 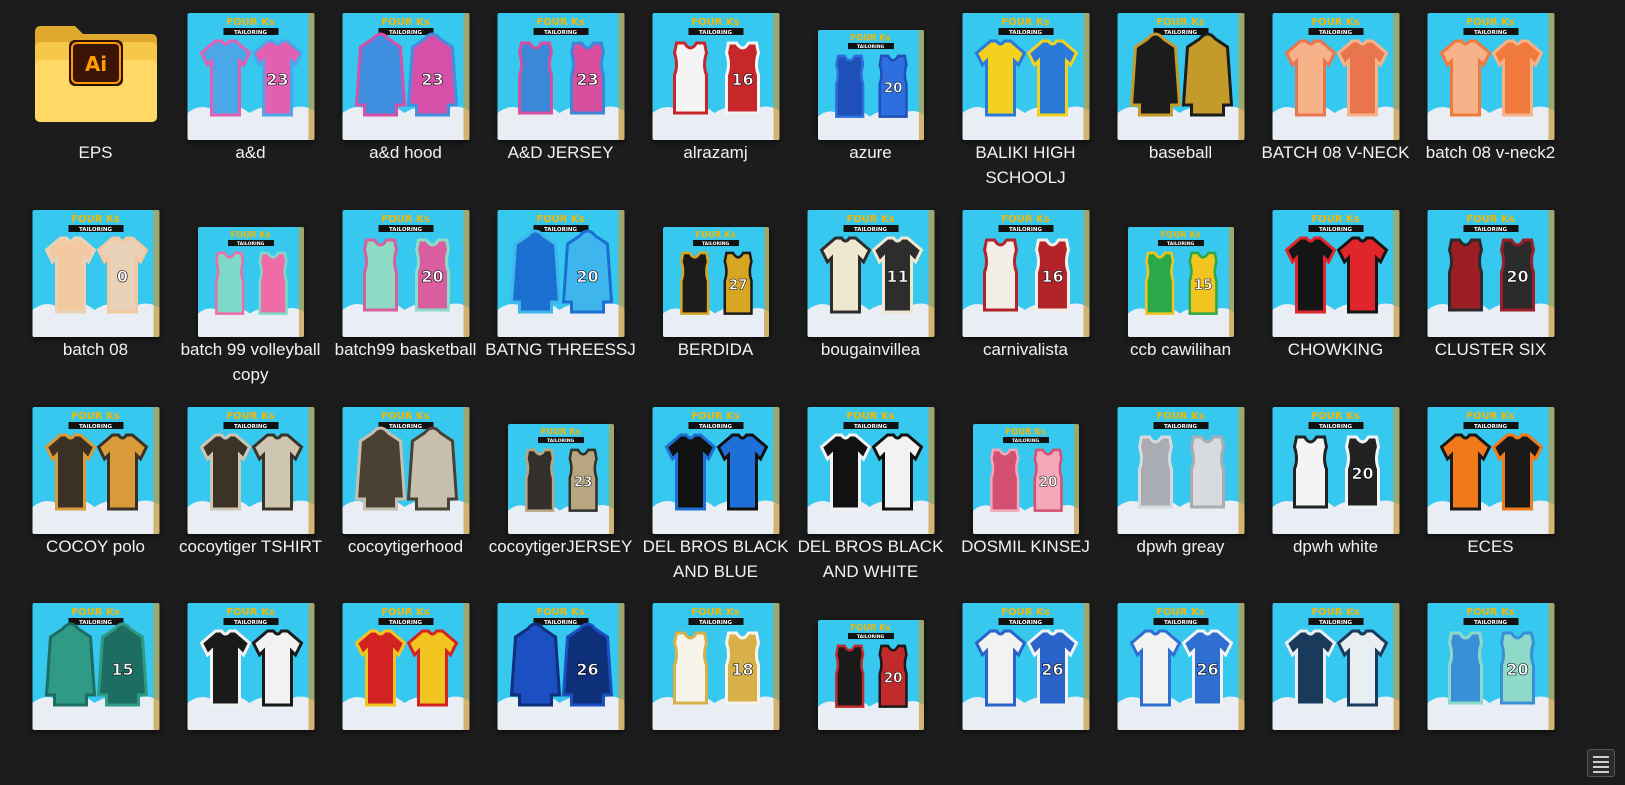 I want to click on file-item: FOUR Ks TAILORING 27 BERDIDA, so click(x=715, y=295).